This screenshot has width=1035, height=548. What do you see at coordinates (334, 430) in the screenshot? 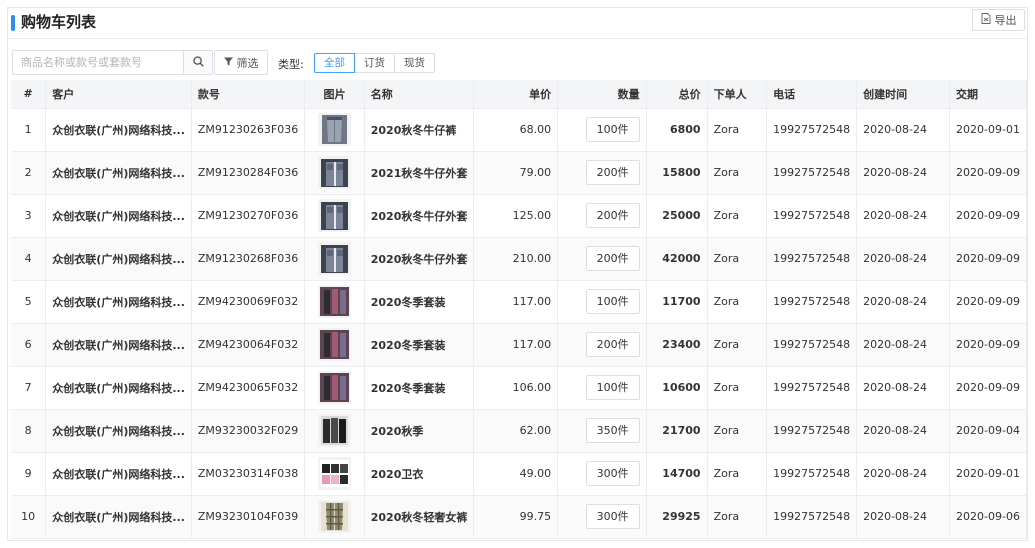
I see `autumn-wear-icon` at bounding box center [334, 430].